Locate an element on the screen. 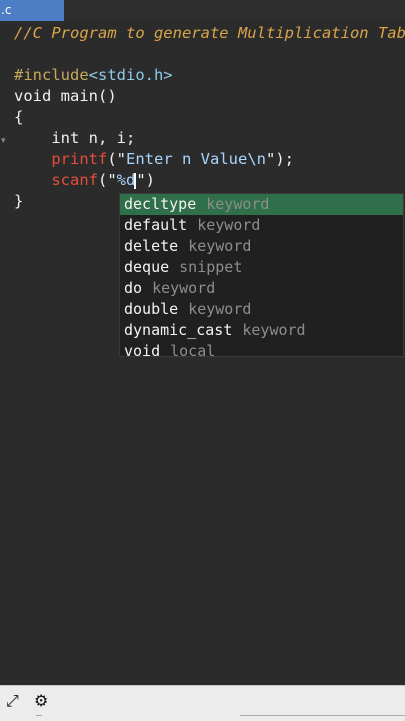  item-label: delete is located at coordinates (151, 246).